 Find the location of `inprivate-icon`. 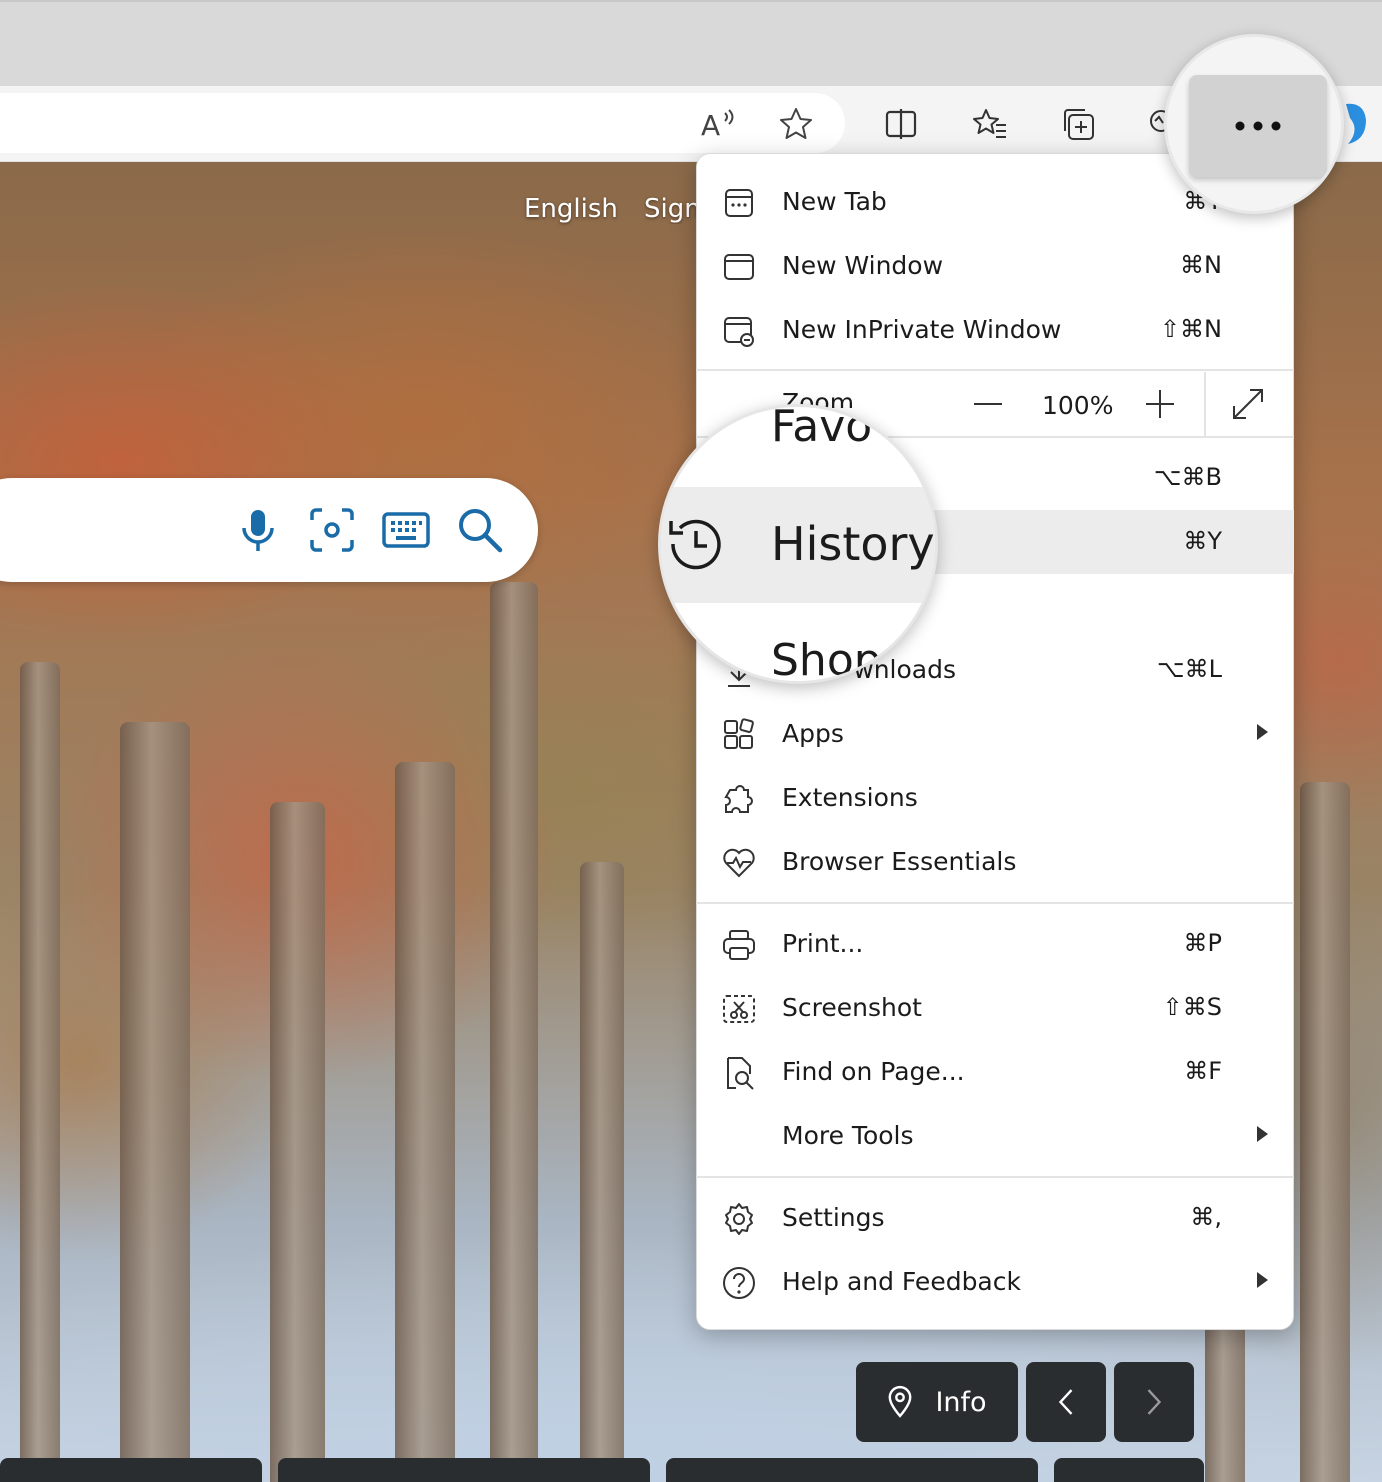

inprivate-icon is located at coordinates (739, 331).